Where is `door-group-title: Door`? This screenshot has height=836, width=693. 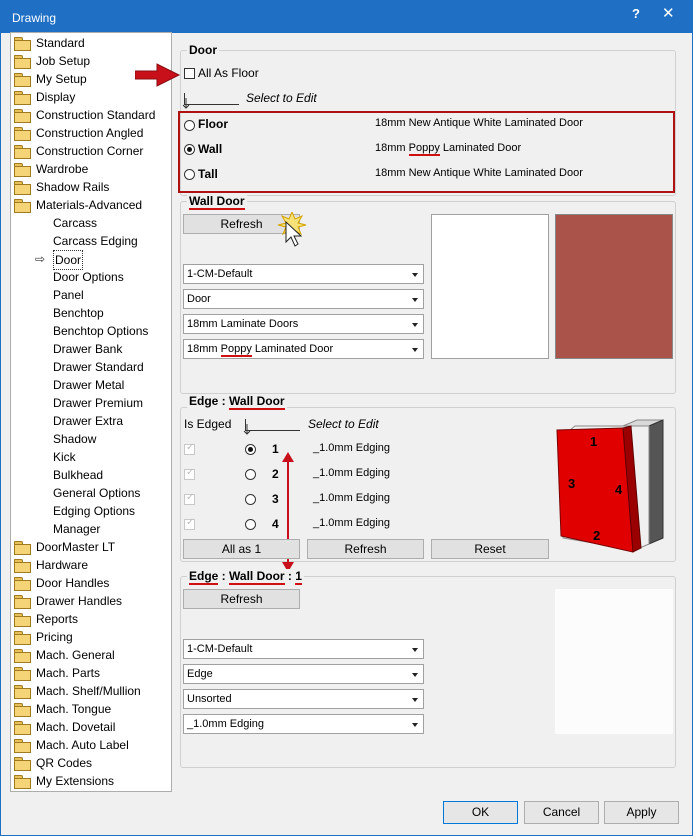 door-group-title: Door is located at coordinates (203, 50).